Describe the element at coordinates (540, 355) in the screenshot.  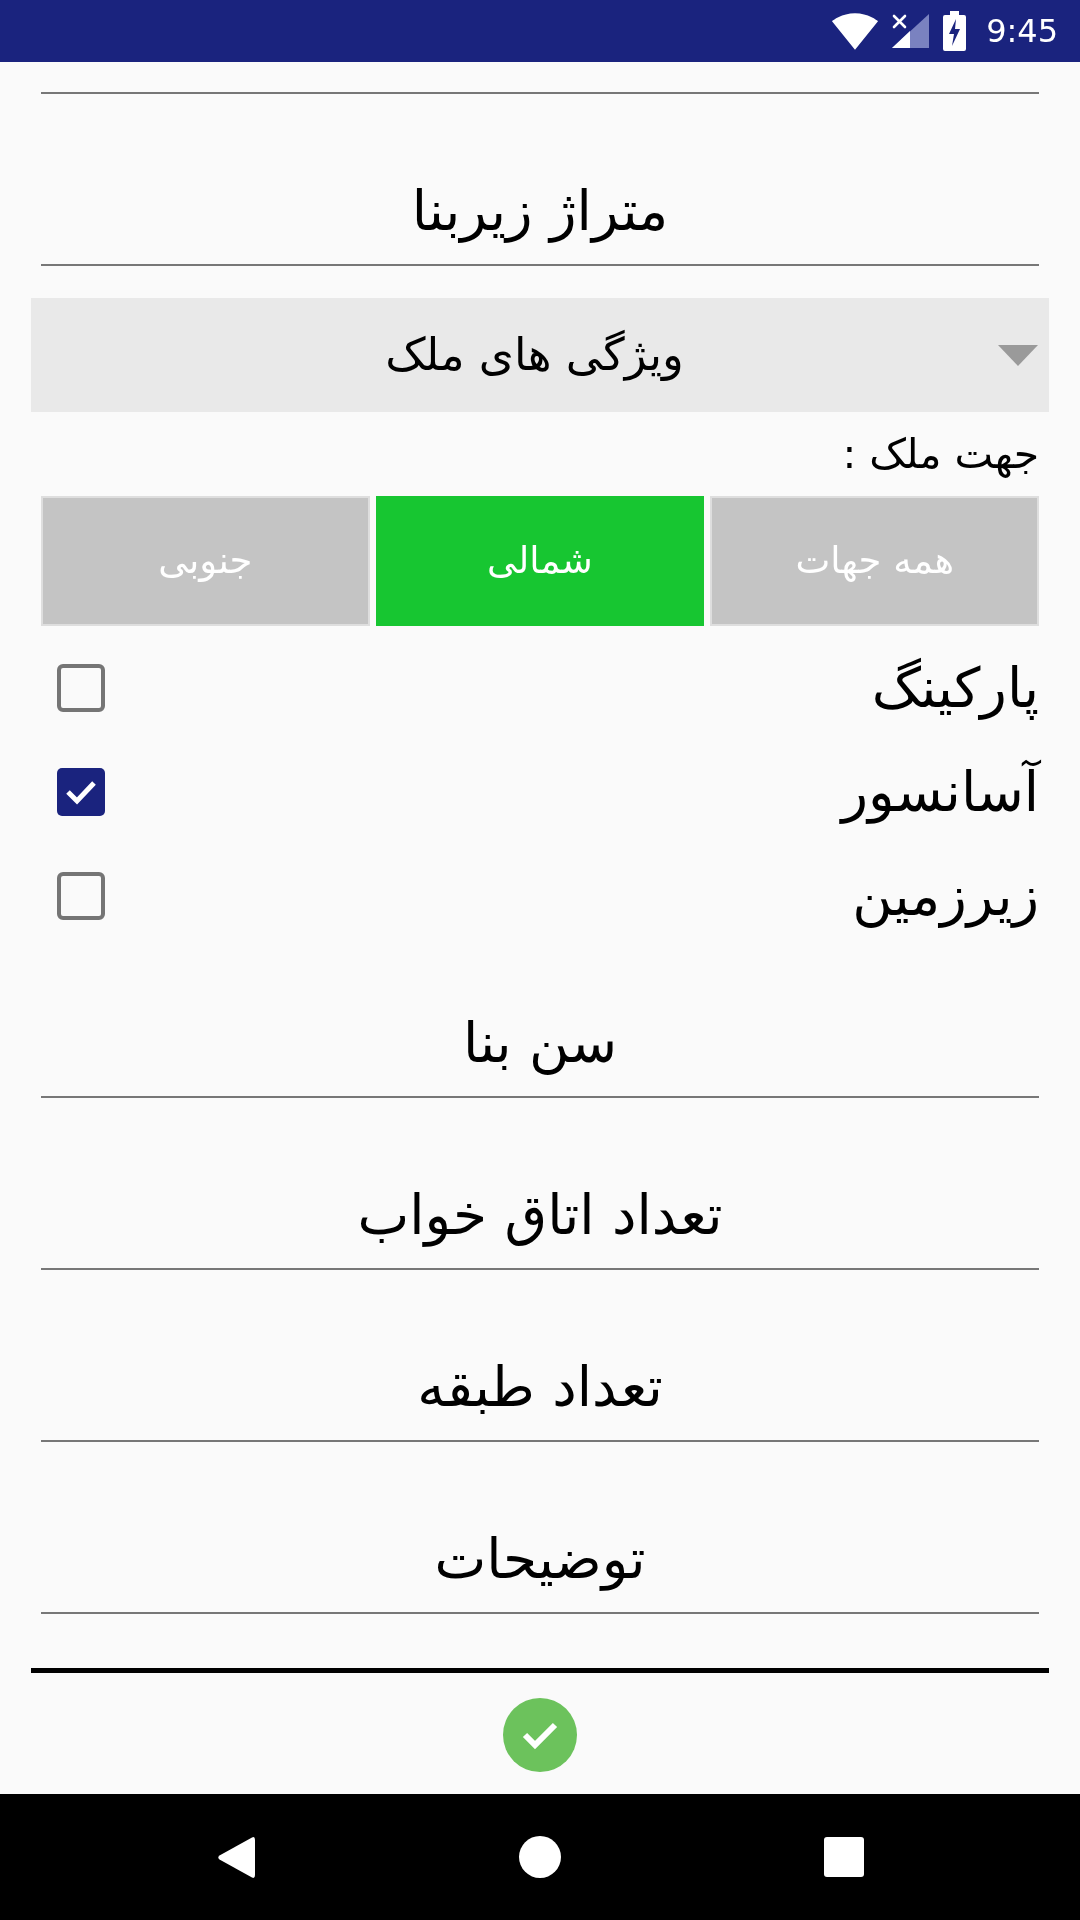
I see `dropdown: ویژگی های ملک` at that location.